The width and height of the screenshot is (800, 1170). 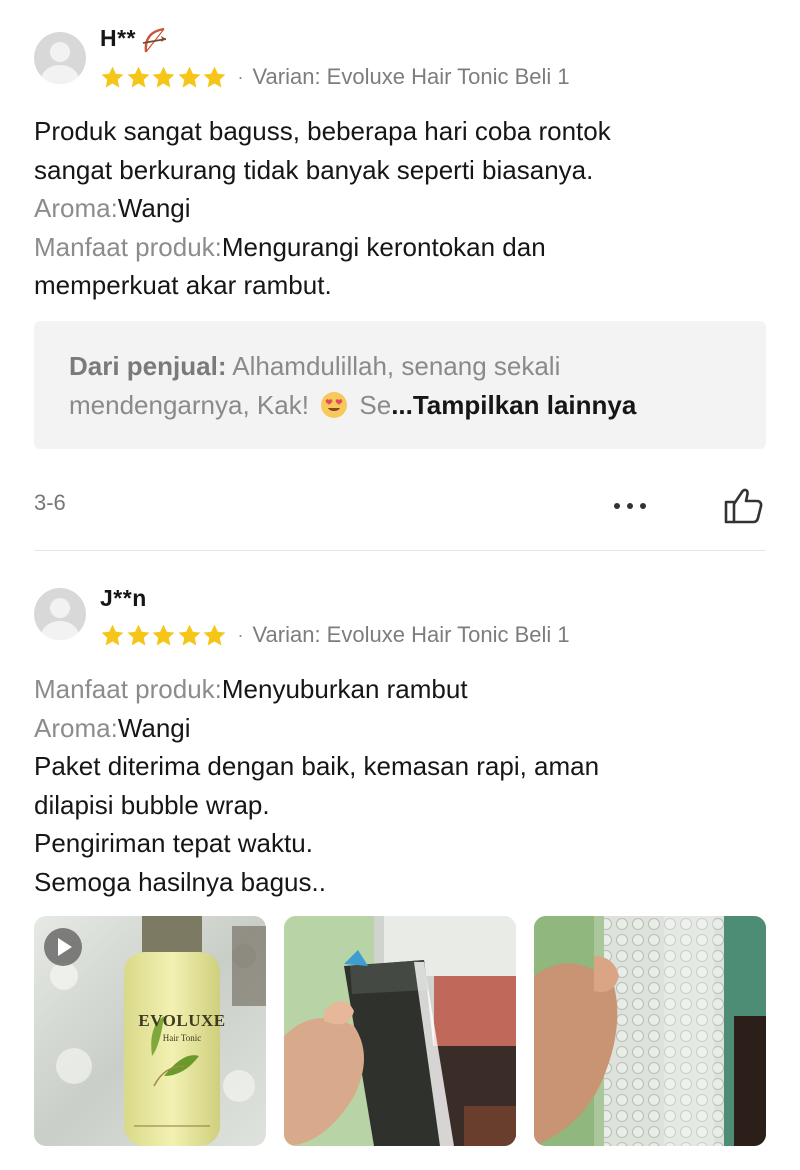 What do you see at coordinates (744, 505) in the screenshot?
I see `thumbs-up-icon` at bounding box center [744, 505].